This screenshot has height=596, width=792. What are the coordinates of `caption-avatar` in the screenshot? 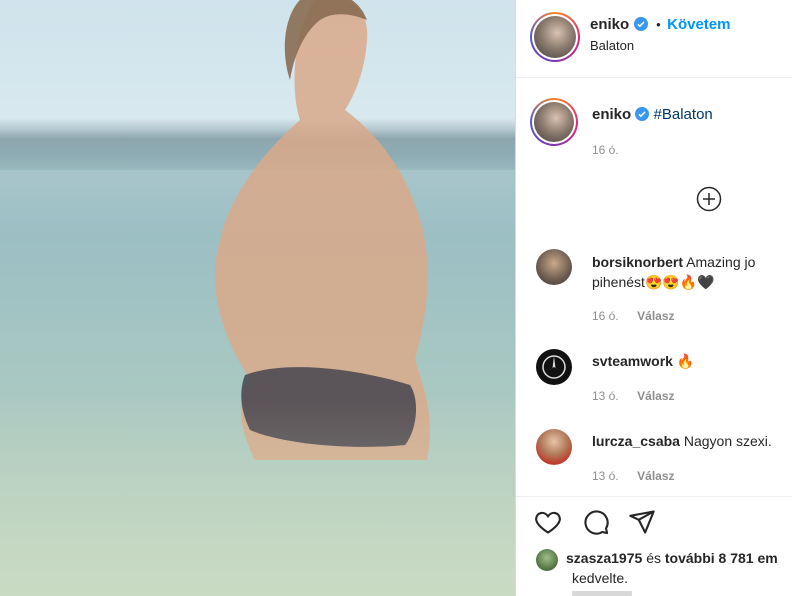 It's located at (554, 122).